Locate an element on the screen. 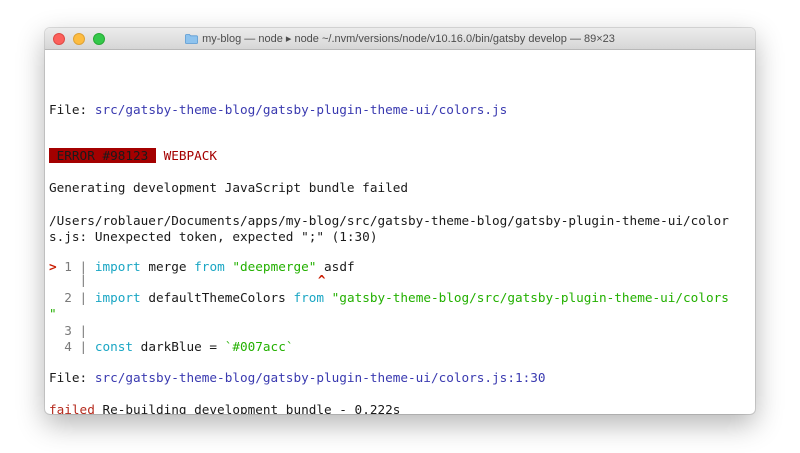 This screenshot has height=453, width=800. folder-icon is located at coordinates (192, 38).